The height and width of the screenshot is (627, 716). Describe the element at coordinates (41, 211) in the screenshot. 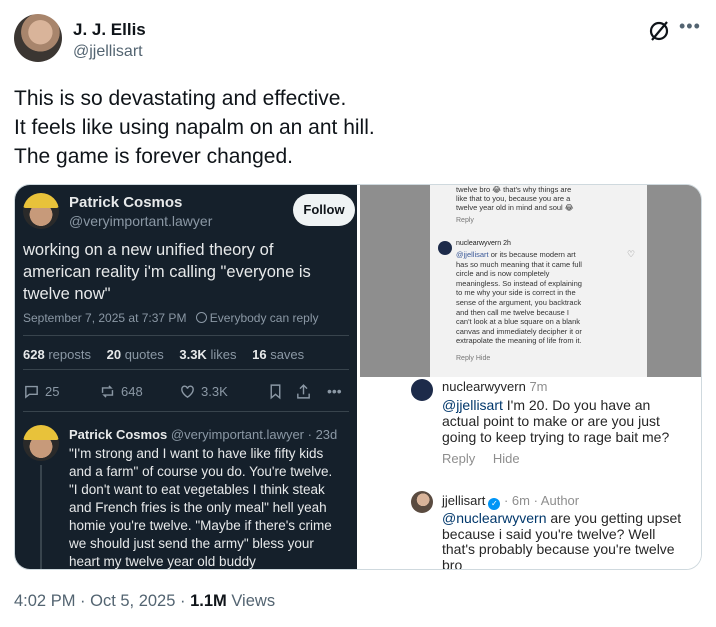

I see `patrick-avatar` at that location.